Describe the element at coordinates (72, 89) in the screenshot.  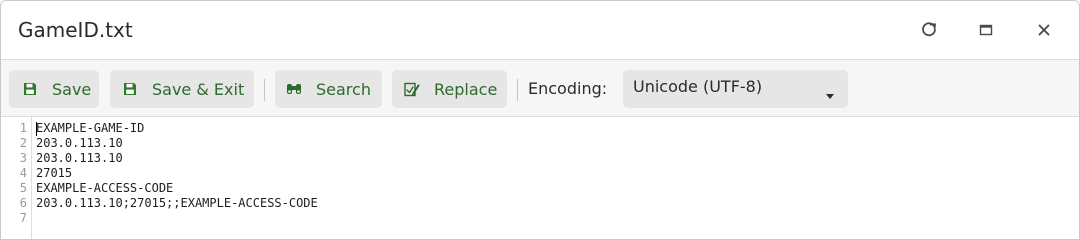
I see `save-label: Save` at that location.